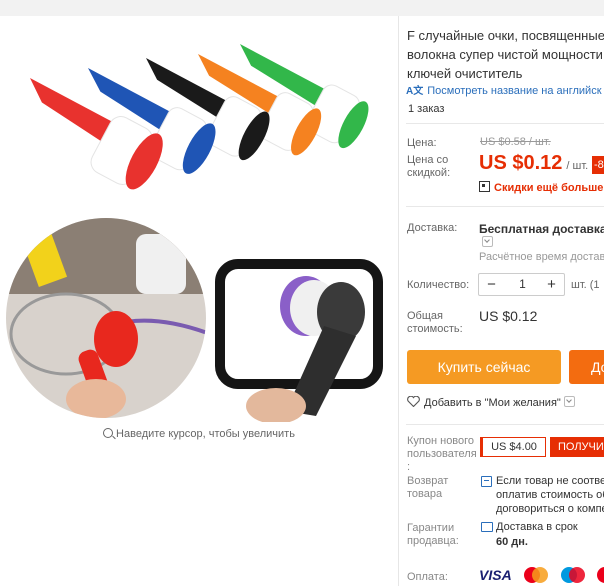  Describe the element at coordinates (537, 535) in the screenshot. I see `guarantee-text: Доставка в срок 60 дн.` at that location.